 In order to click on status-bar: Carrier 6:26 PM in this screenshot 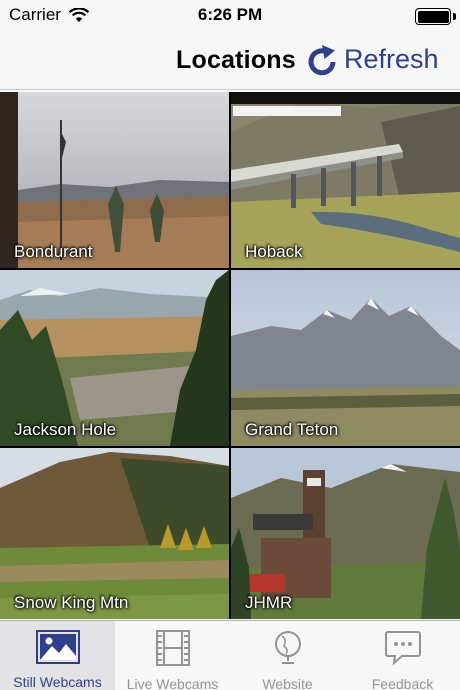, I will do `click(230, 16)`.